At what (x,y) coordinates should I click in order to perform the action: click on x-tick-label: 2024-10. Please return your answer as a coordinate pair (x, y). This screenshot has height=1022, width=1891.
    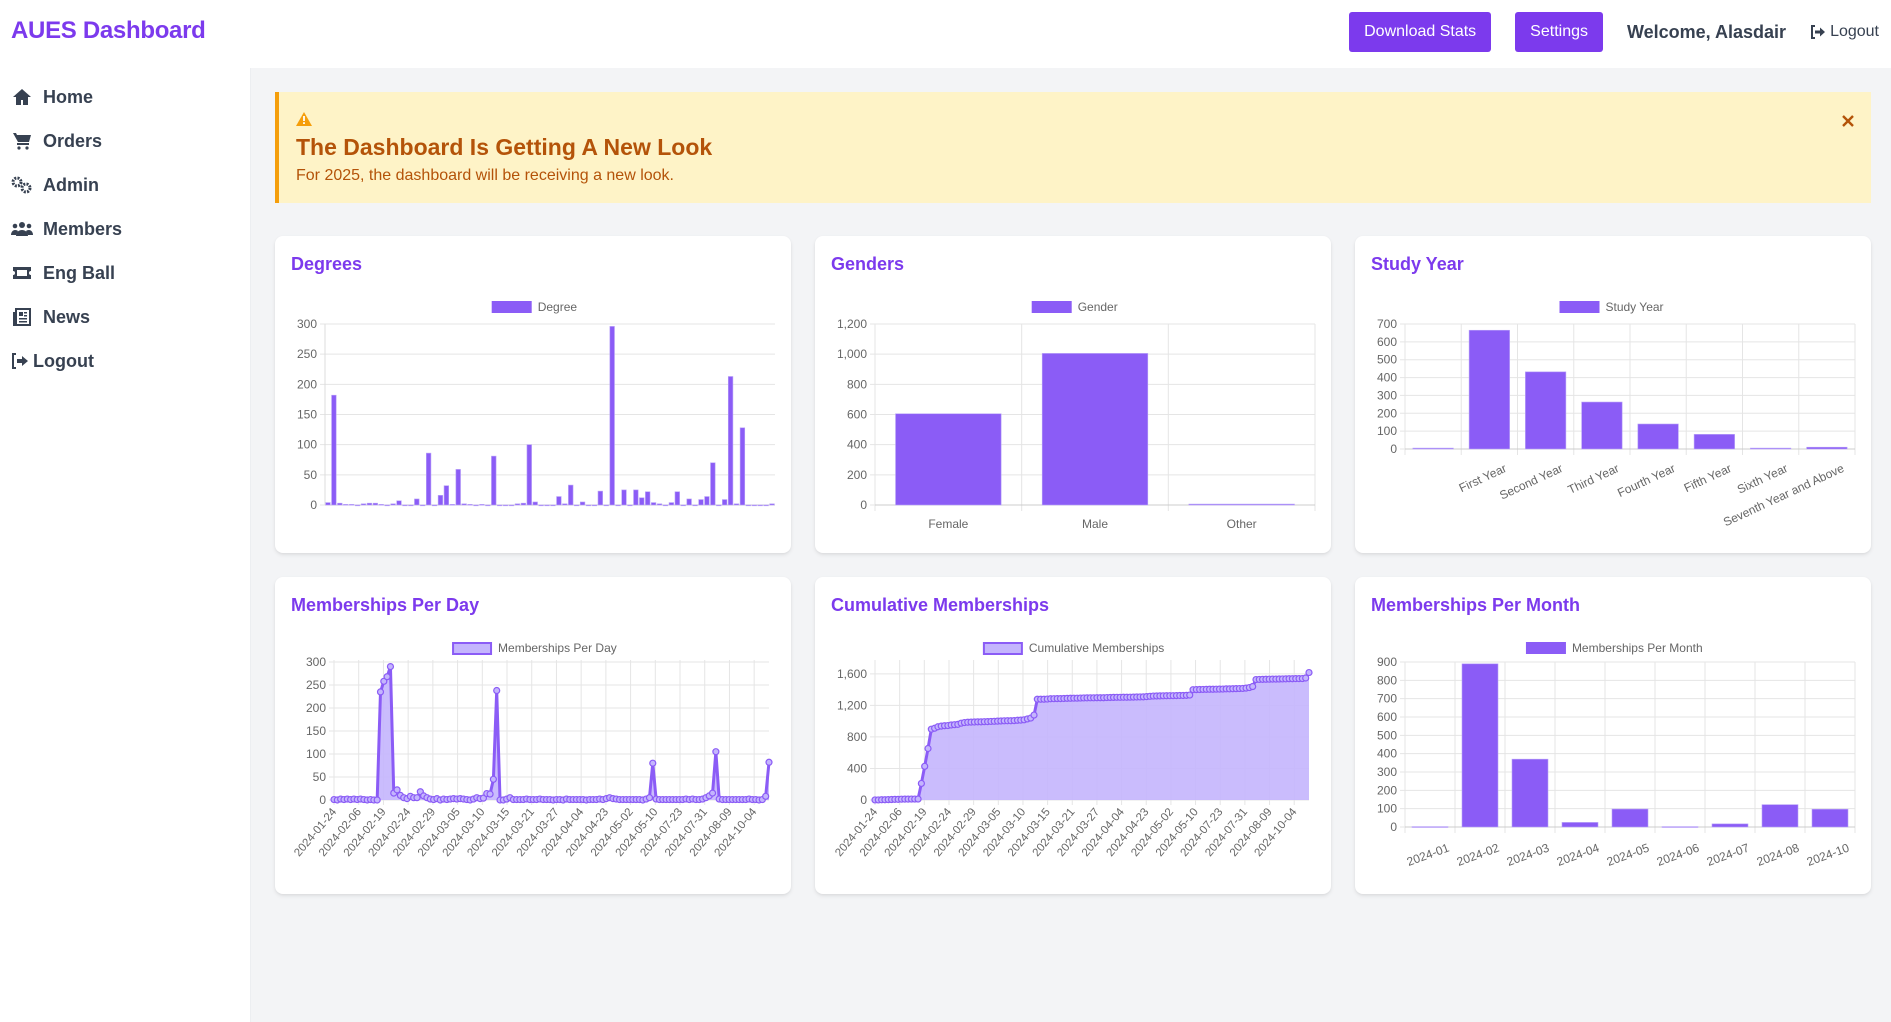
    Looking at the image, I should click on (1828, 855).